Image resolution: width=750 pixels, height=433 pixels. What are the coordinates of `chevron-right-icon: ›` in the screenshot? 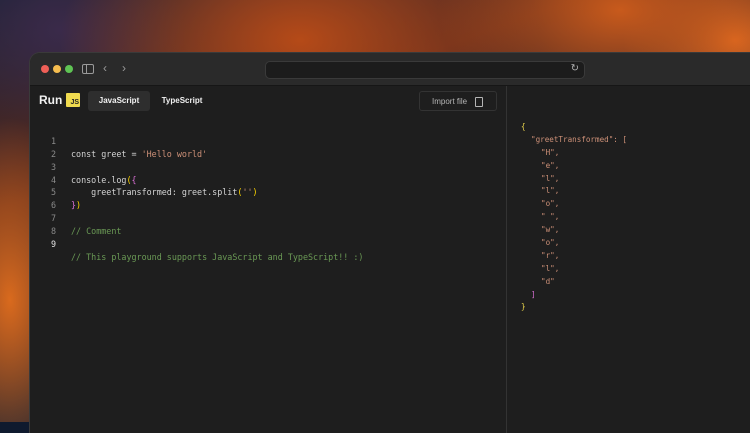 It's located at (124, 68).